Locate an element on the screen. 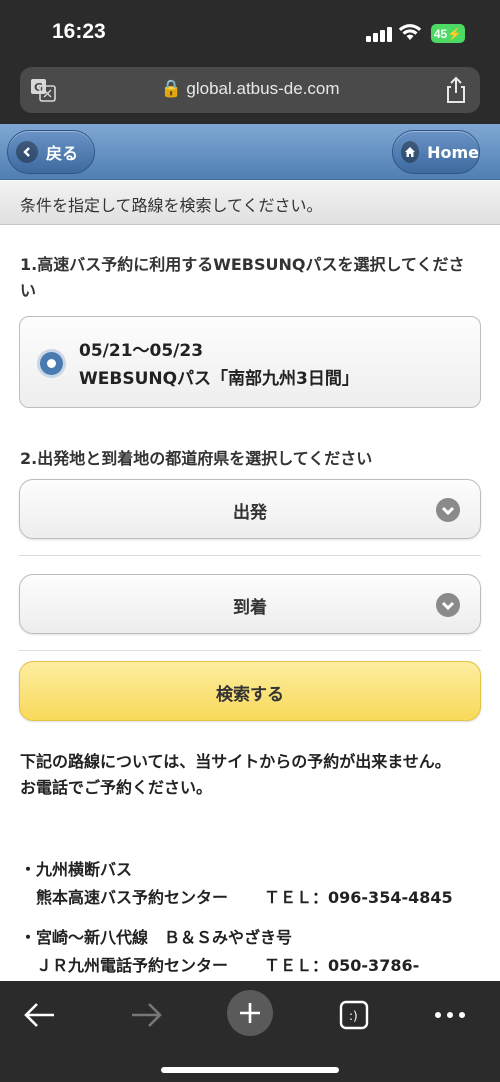 This screenshot has width=500, height=1082. departure-select: 出発 is located at coordinates (250, 509).